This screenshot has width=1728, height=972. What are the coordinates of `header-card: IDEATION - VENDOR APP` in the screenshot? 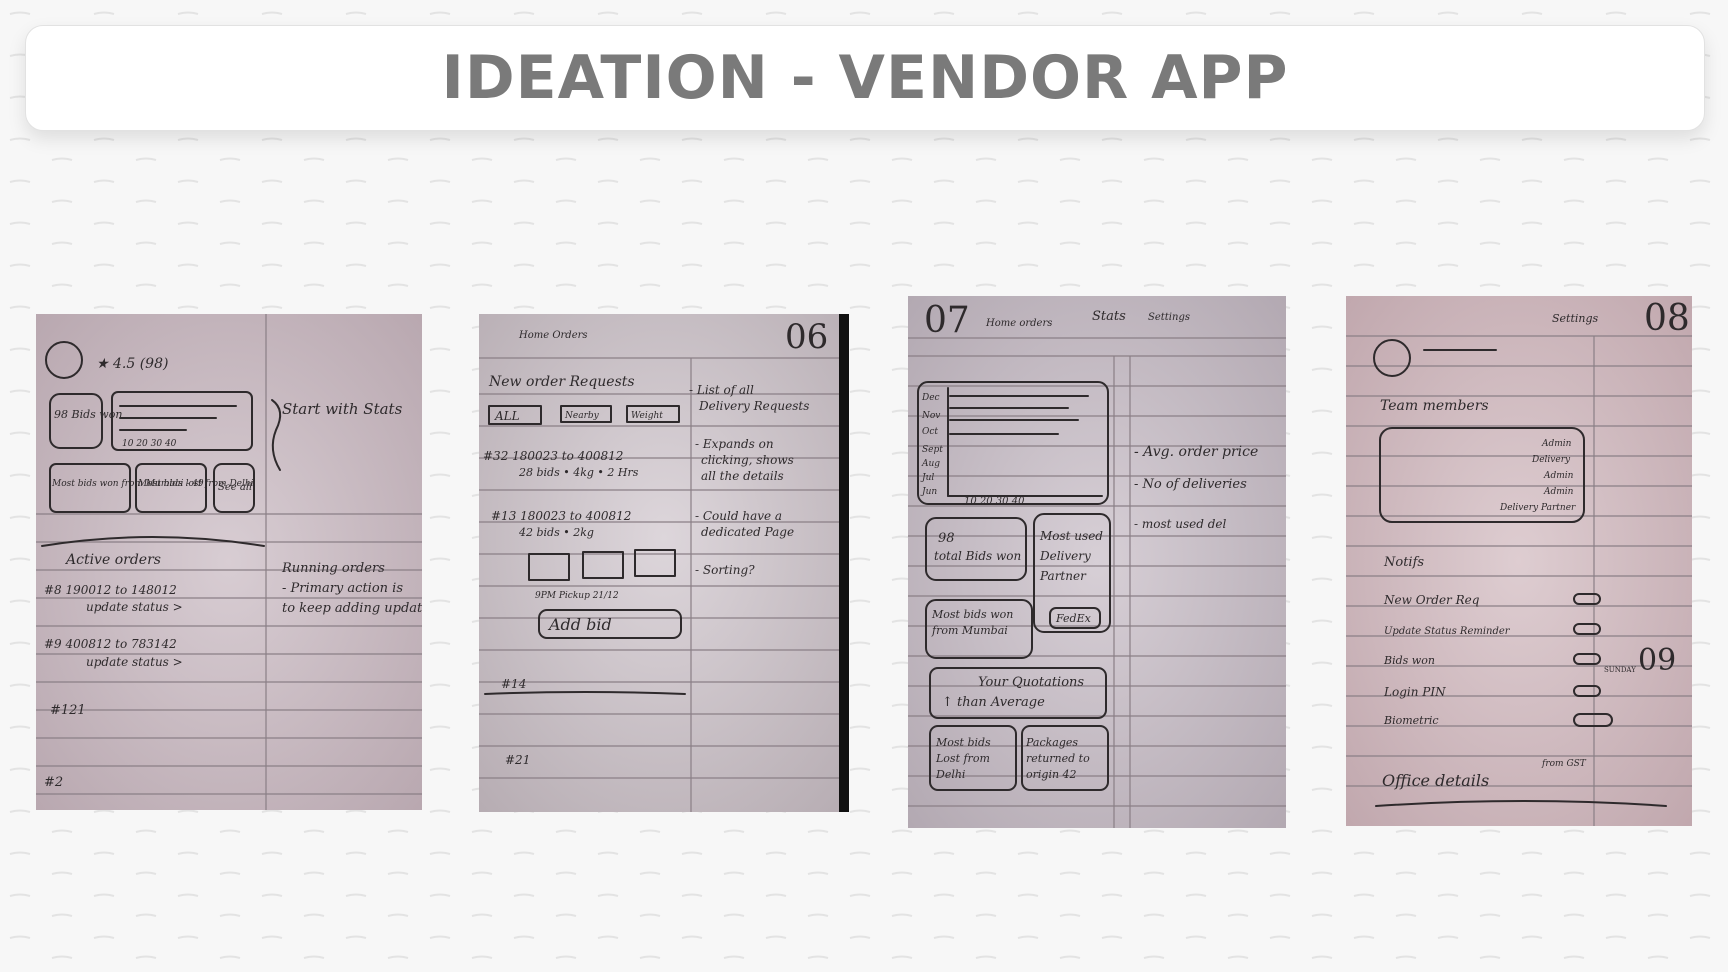 It's located at (865, 78).